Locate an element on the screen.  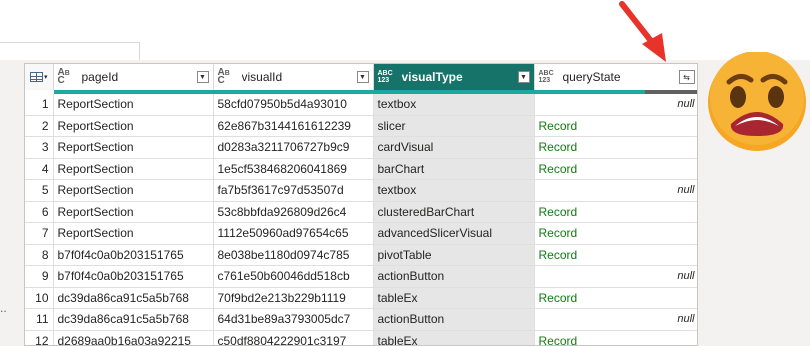
row-number: 1 is located at coordinates (39, 104).